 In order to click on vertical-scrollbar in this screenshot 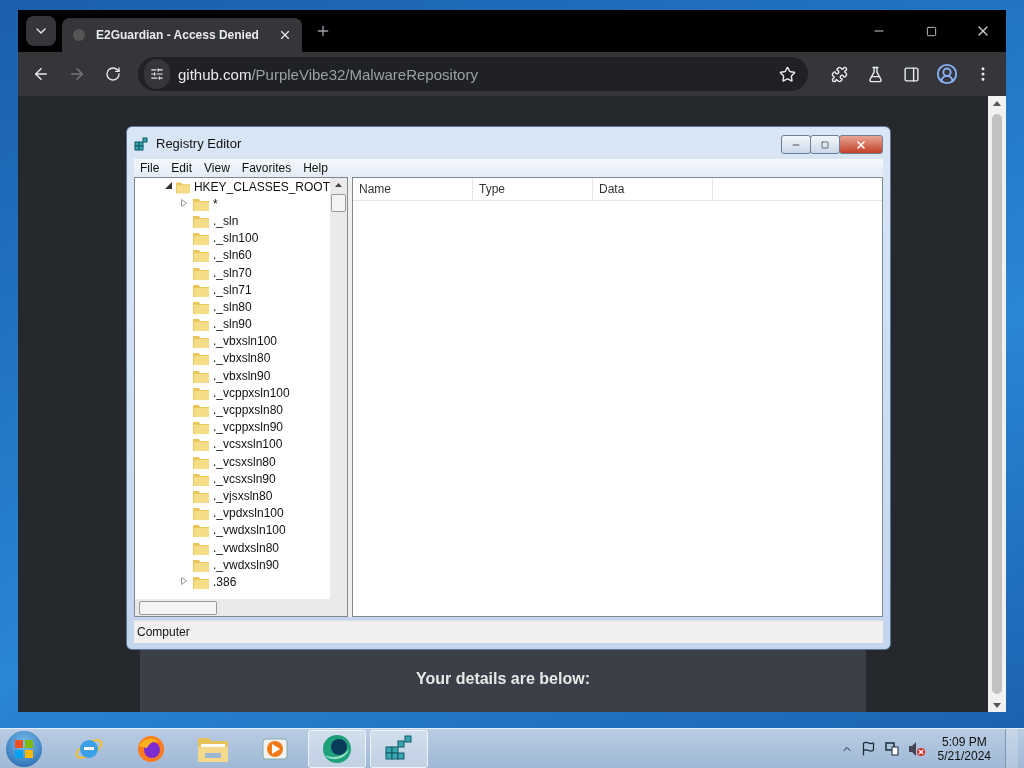, I will do `click(338, 388)`.